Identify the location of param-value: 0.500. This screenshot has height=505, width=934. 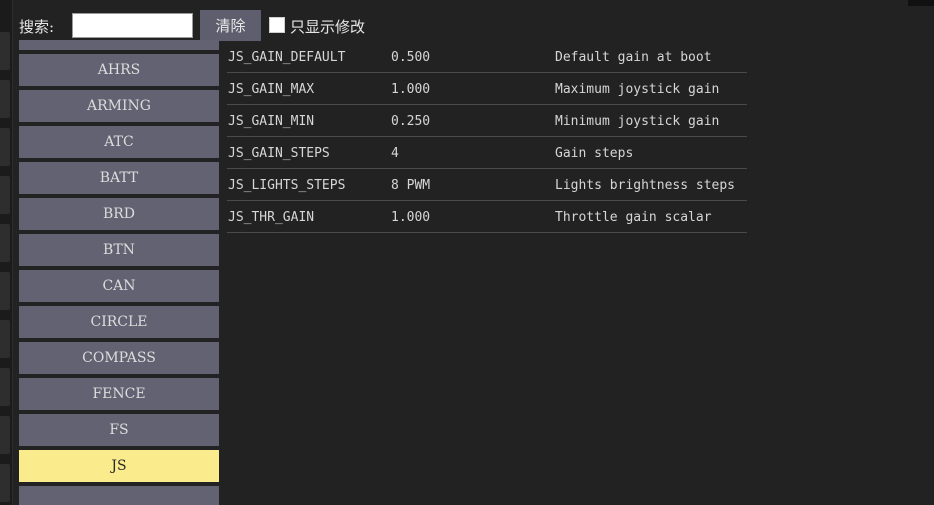
(410, 57).